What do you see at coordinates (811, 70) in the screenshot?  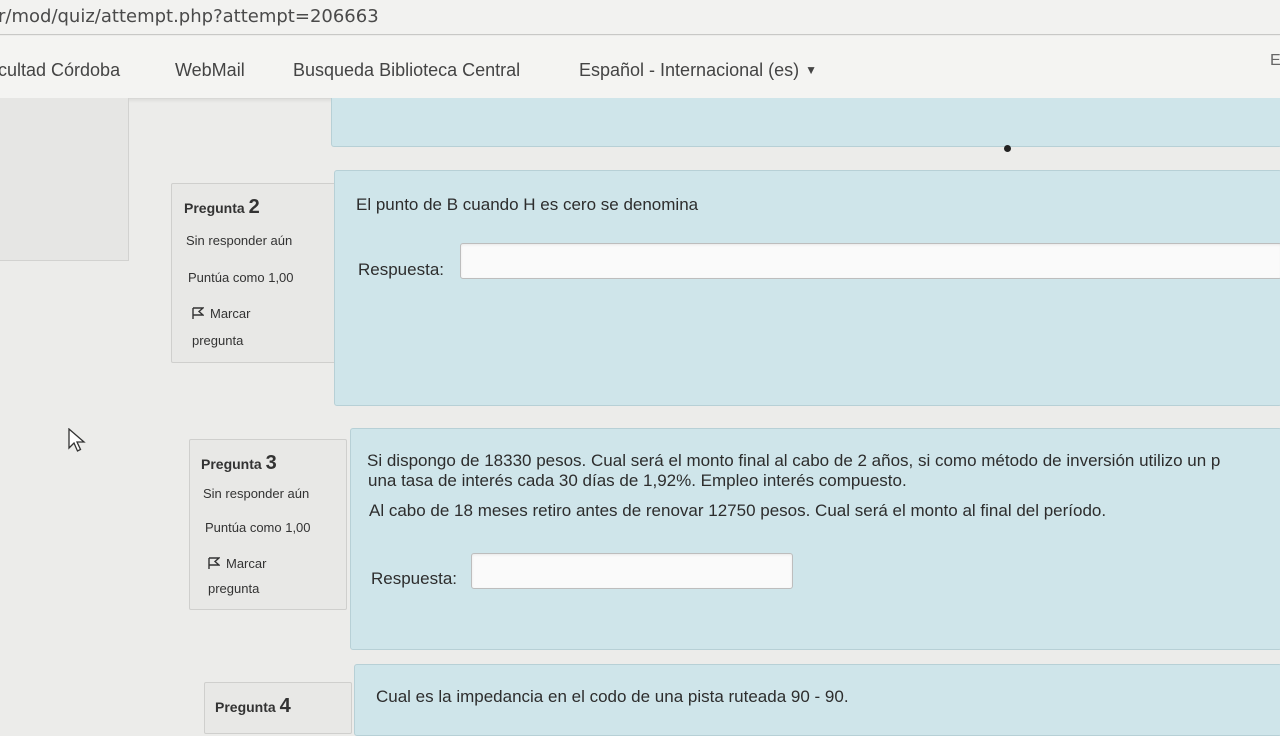 I see `caret-down-icon: ▼` at bounding box center [811, 70].